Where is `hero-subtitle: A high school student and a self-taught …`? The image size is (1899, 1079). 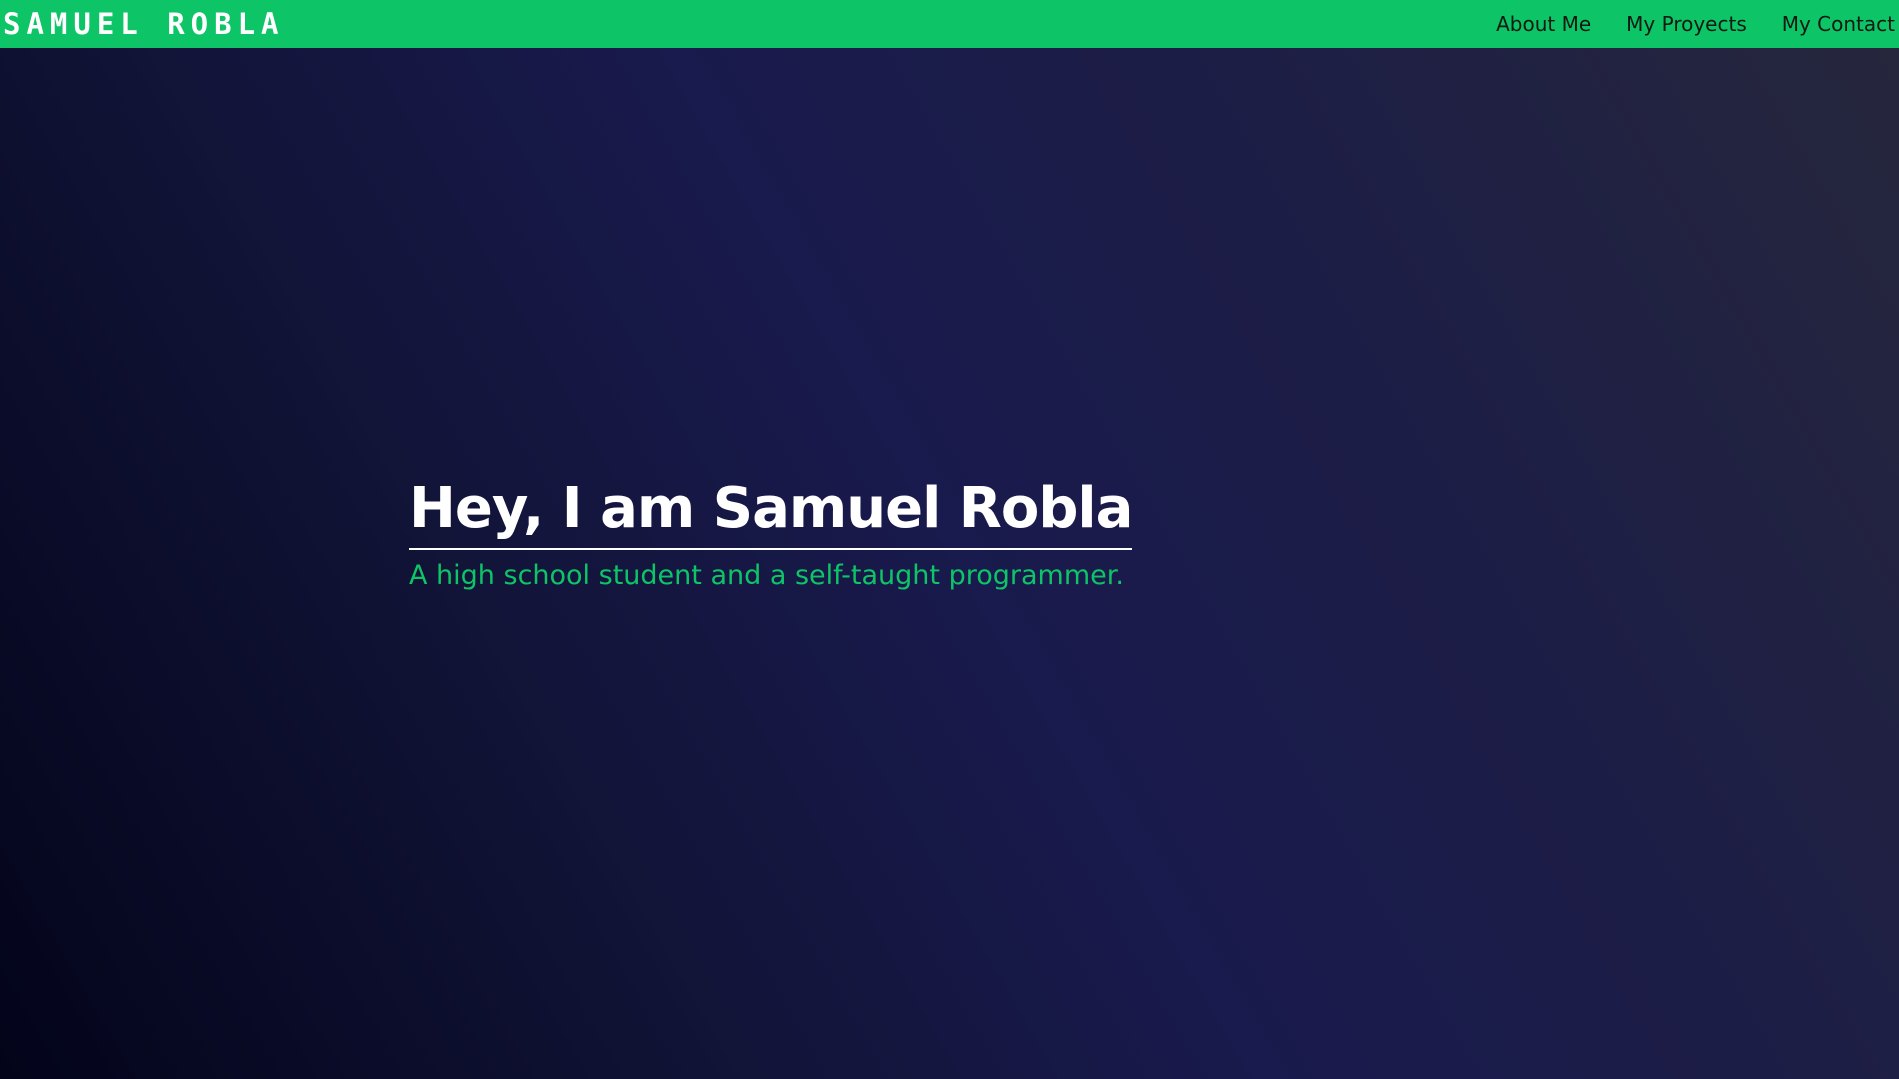 hero-subtitle: A high school student and a self-taught … is located at coordinates (766, 575).